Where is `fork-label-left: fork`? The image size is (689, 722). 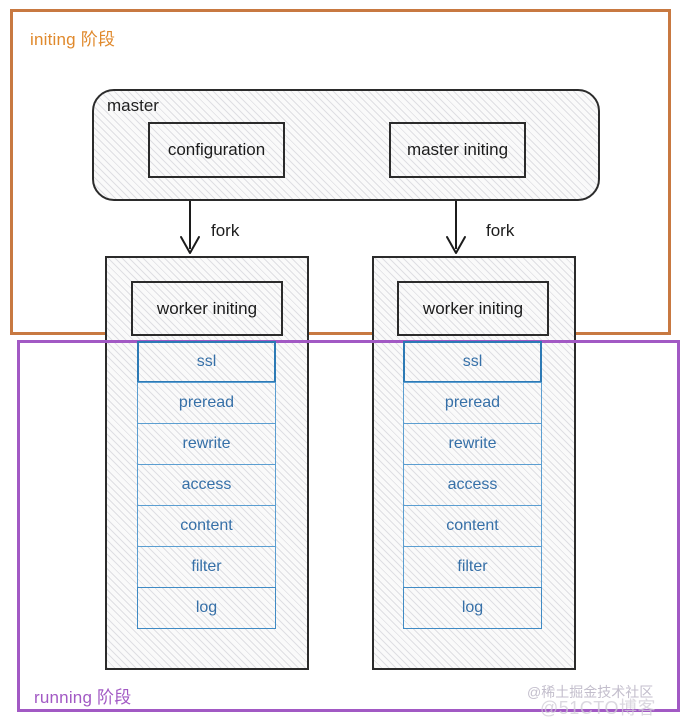 fork-label-left: fork is located at coordinates (225, 230).